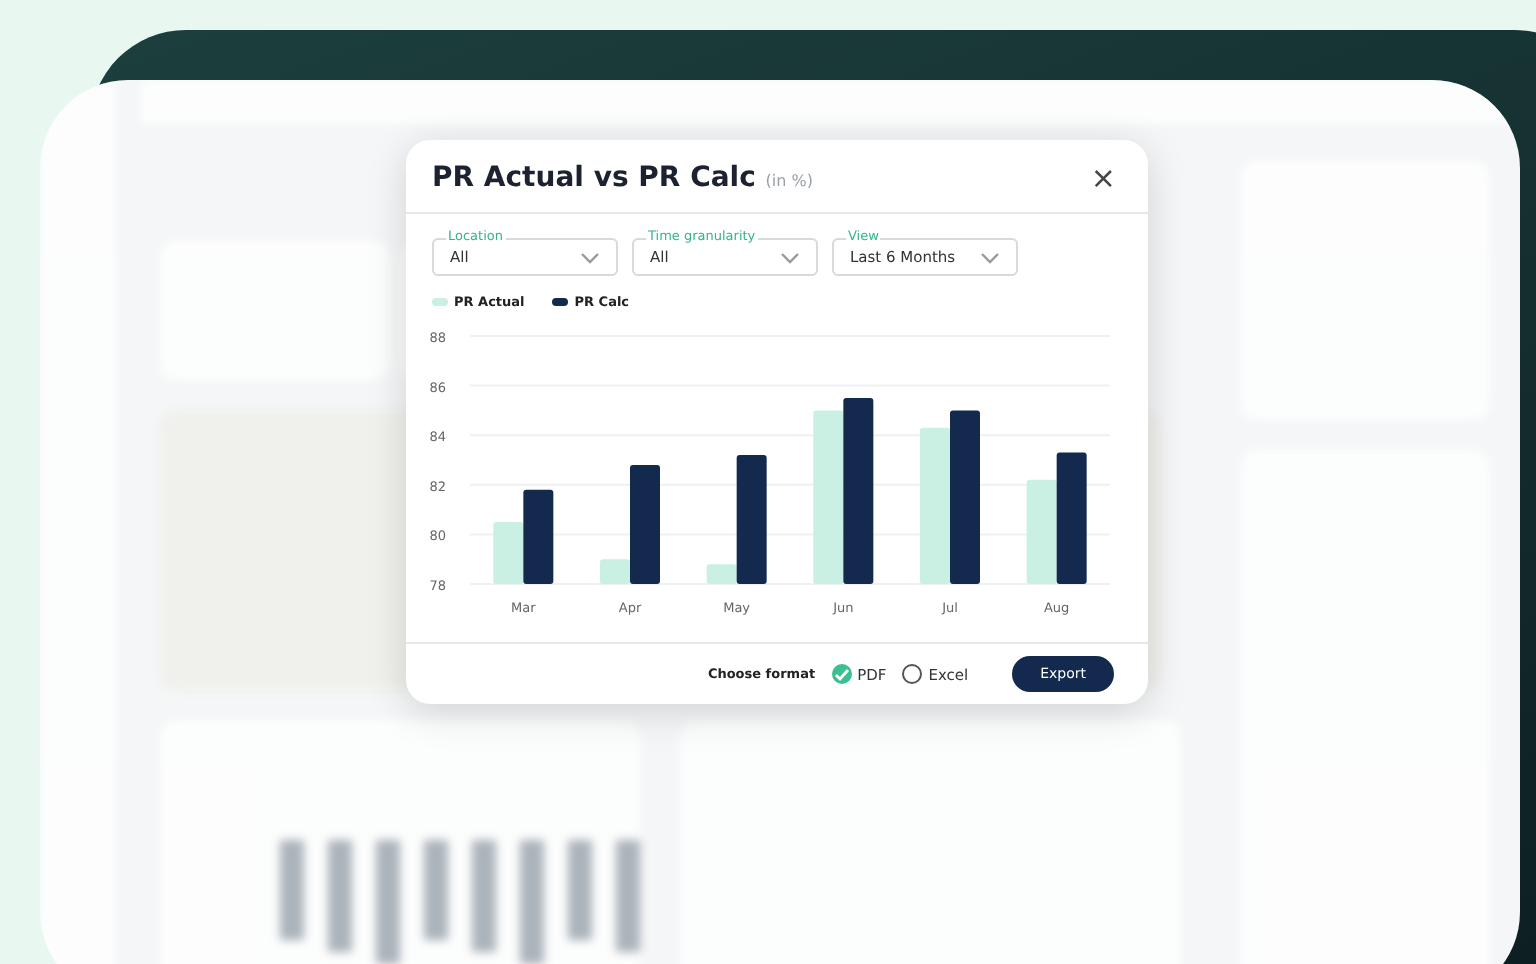  Describe the element at coordinates (622, 178) in the screenshot. I see `dialog-title: PR Actual vs PR Calc (in %)` at that location.